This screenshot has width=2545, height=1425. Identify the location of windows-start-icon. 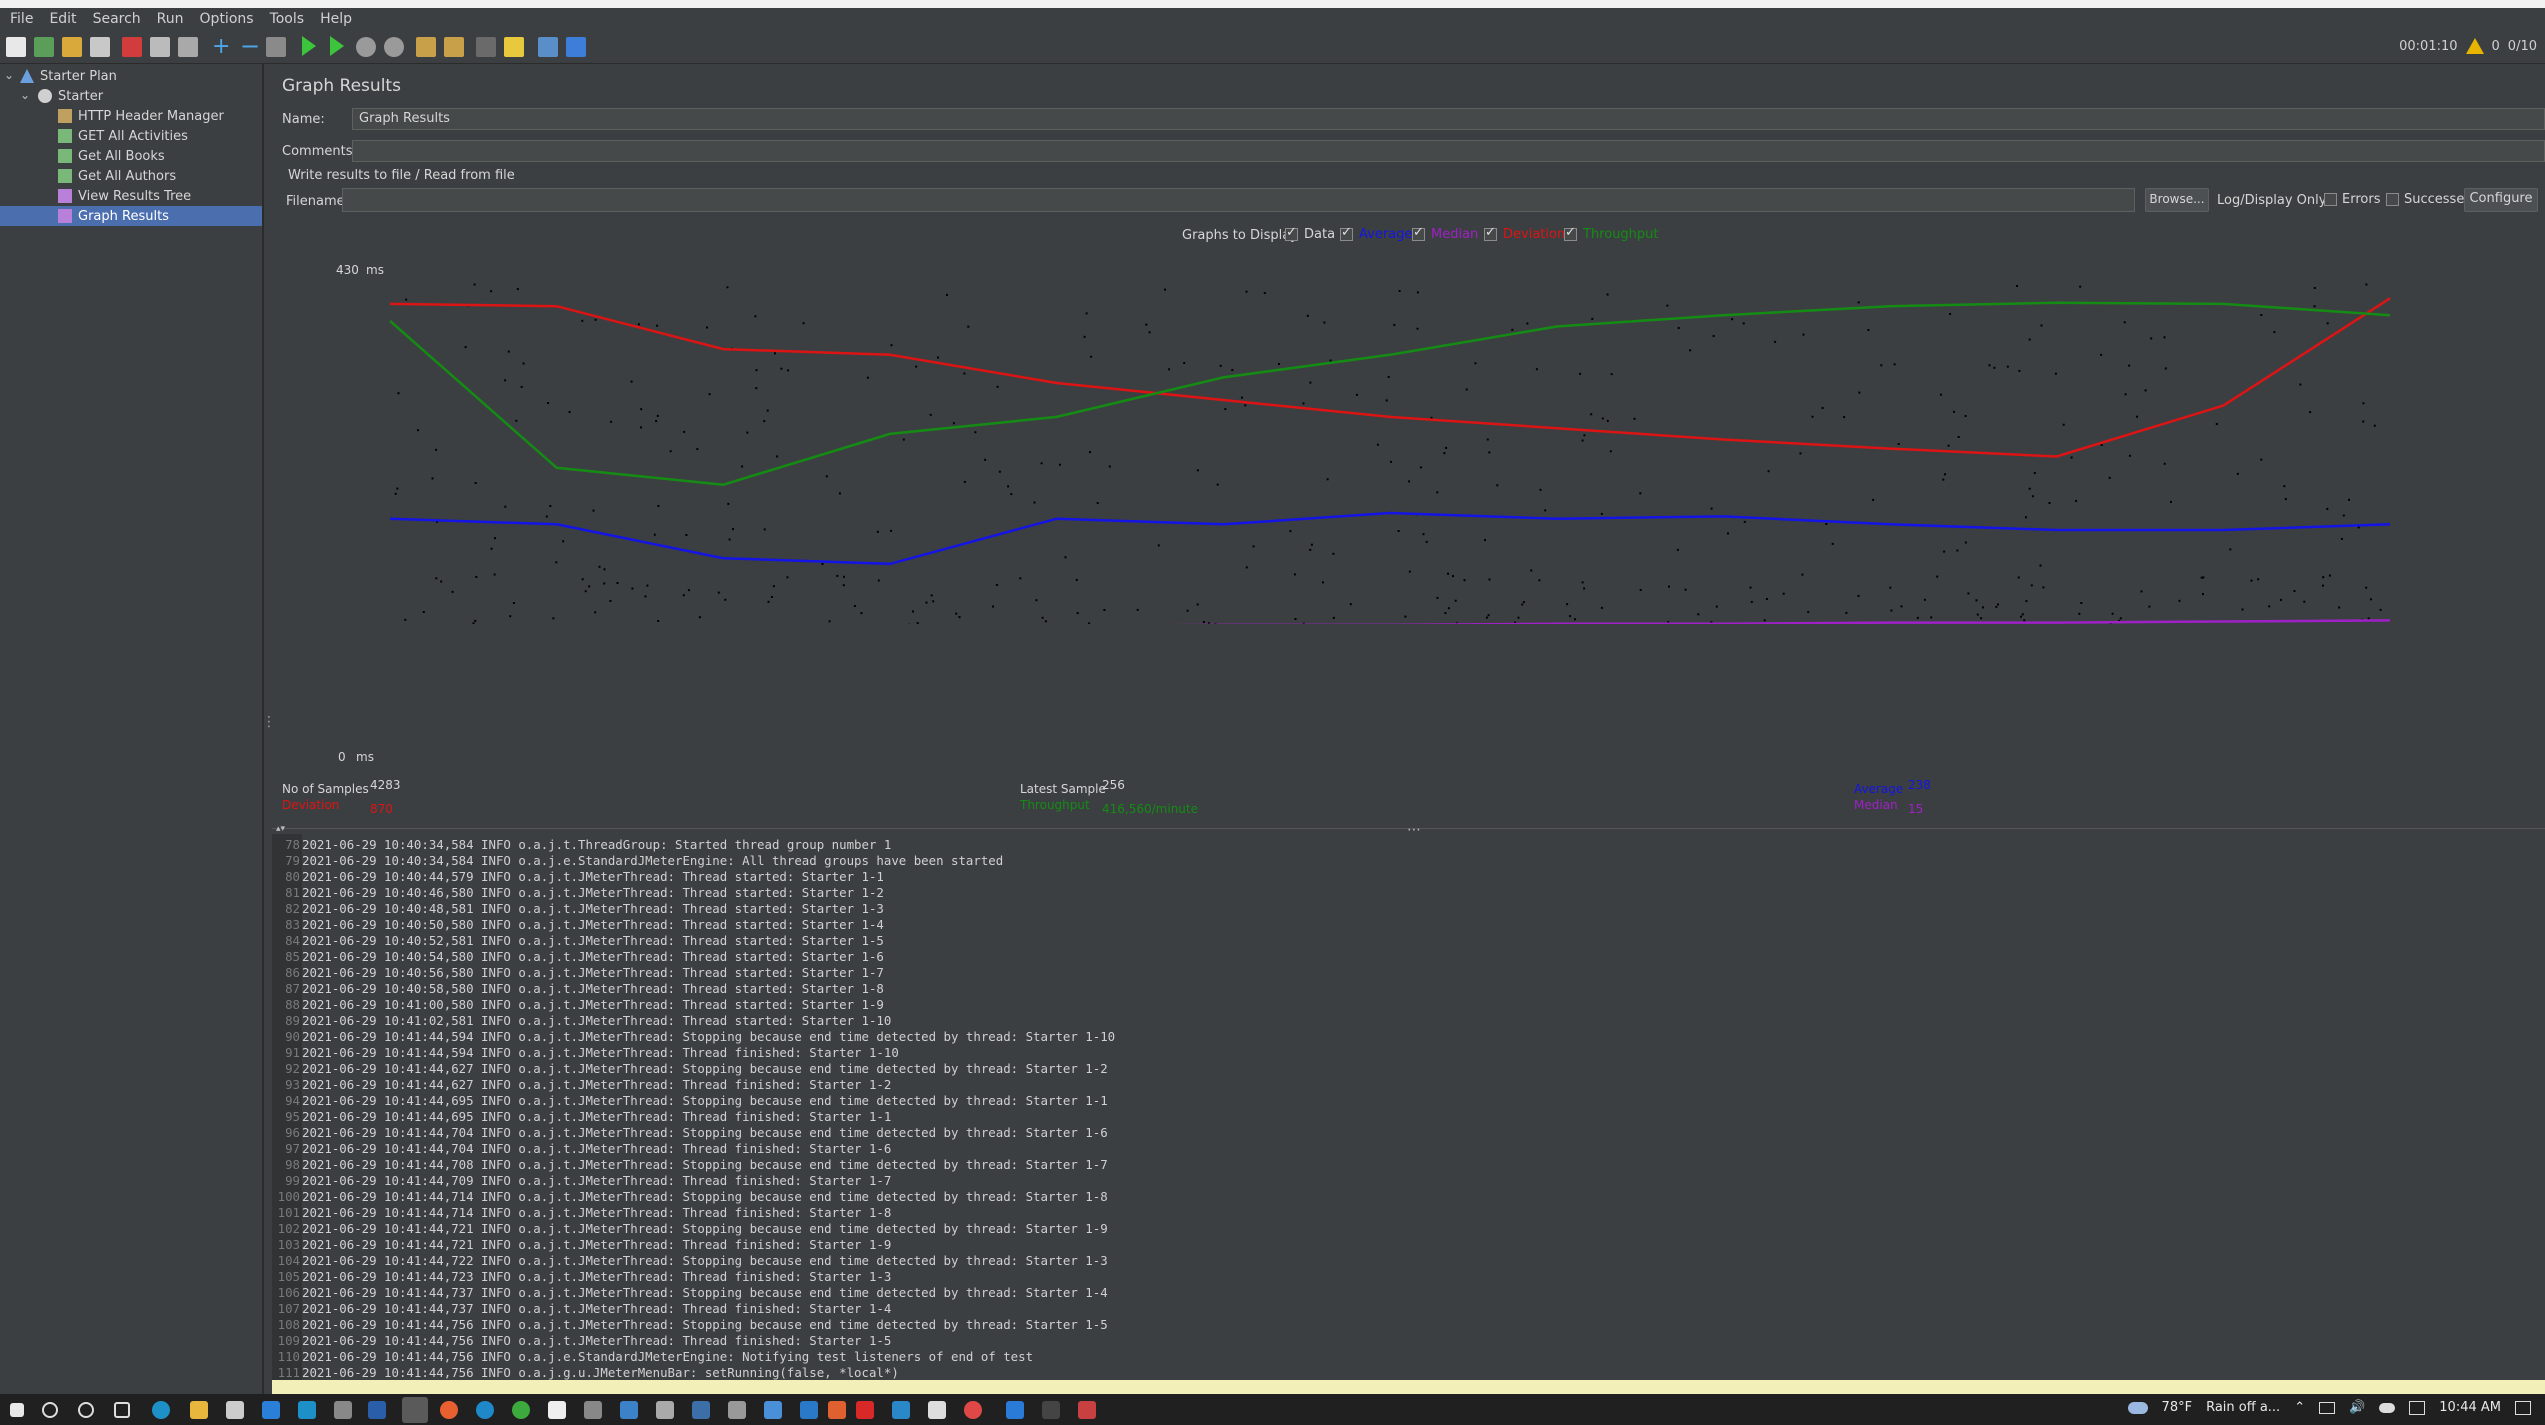
(17, 1410).